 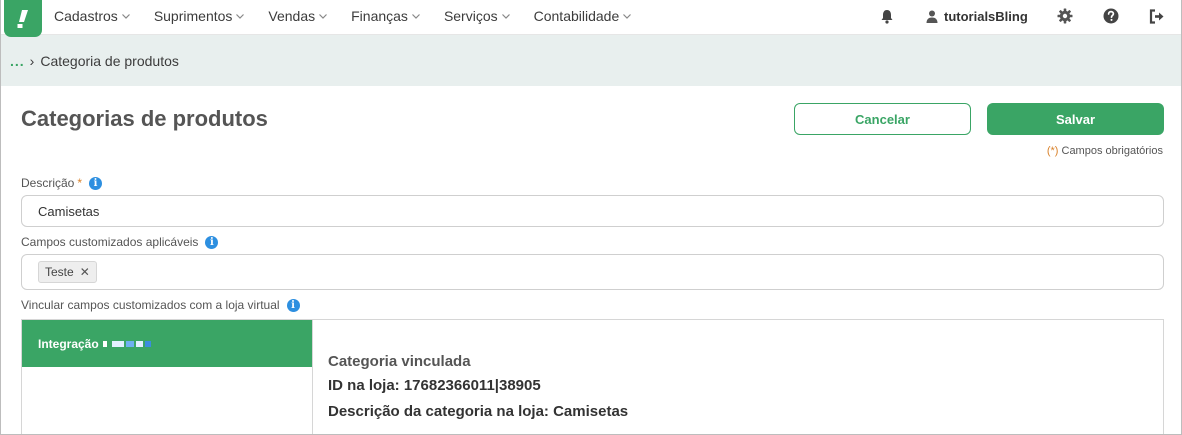 I want to click on menu-suprimentos-label: Suprimentos, so click(x=193, y=16).